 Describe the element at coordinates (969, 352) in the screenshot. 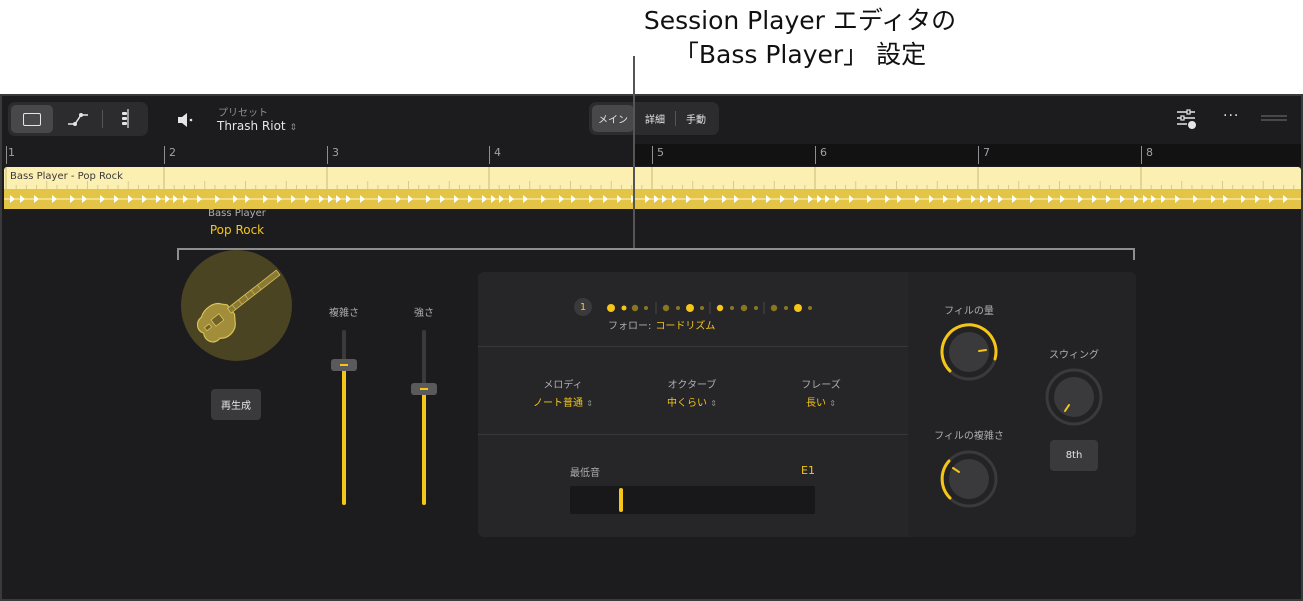

I see `fill-amount-knob` at that location.